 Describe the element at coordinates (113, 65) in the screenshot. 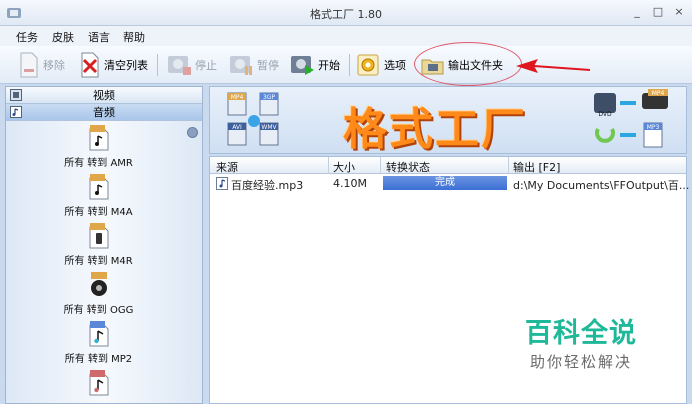

I see `clear-list-button: 清空列表` at that location.